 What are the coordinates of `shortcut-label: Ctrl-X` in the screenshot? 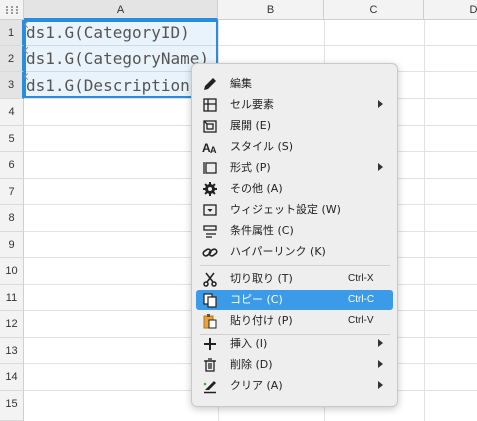 It's located at (361, 278).